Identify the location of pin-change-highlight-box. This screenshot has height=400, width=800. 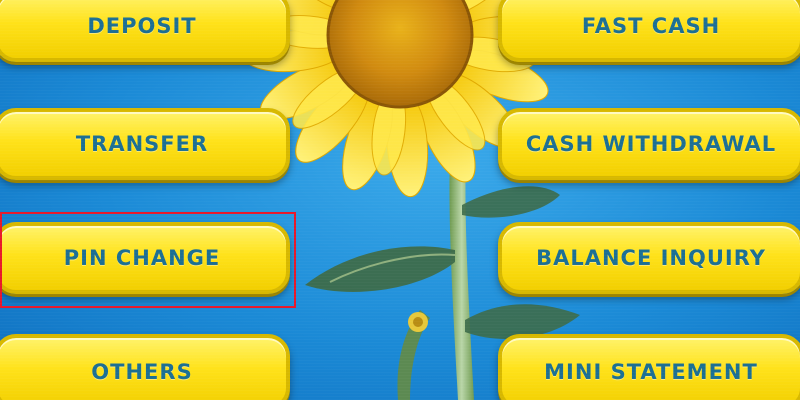
(148, 260).